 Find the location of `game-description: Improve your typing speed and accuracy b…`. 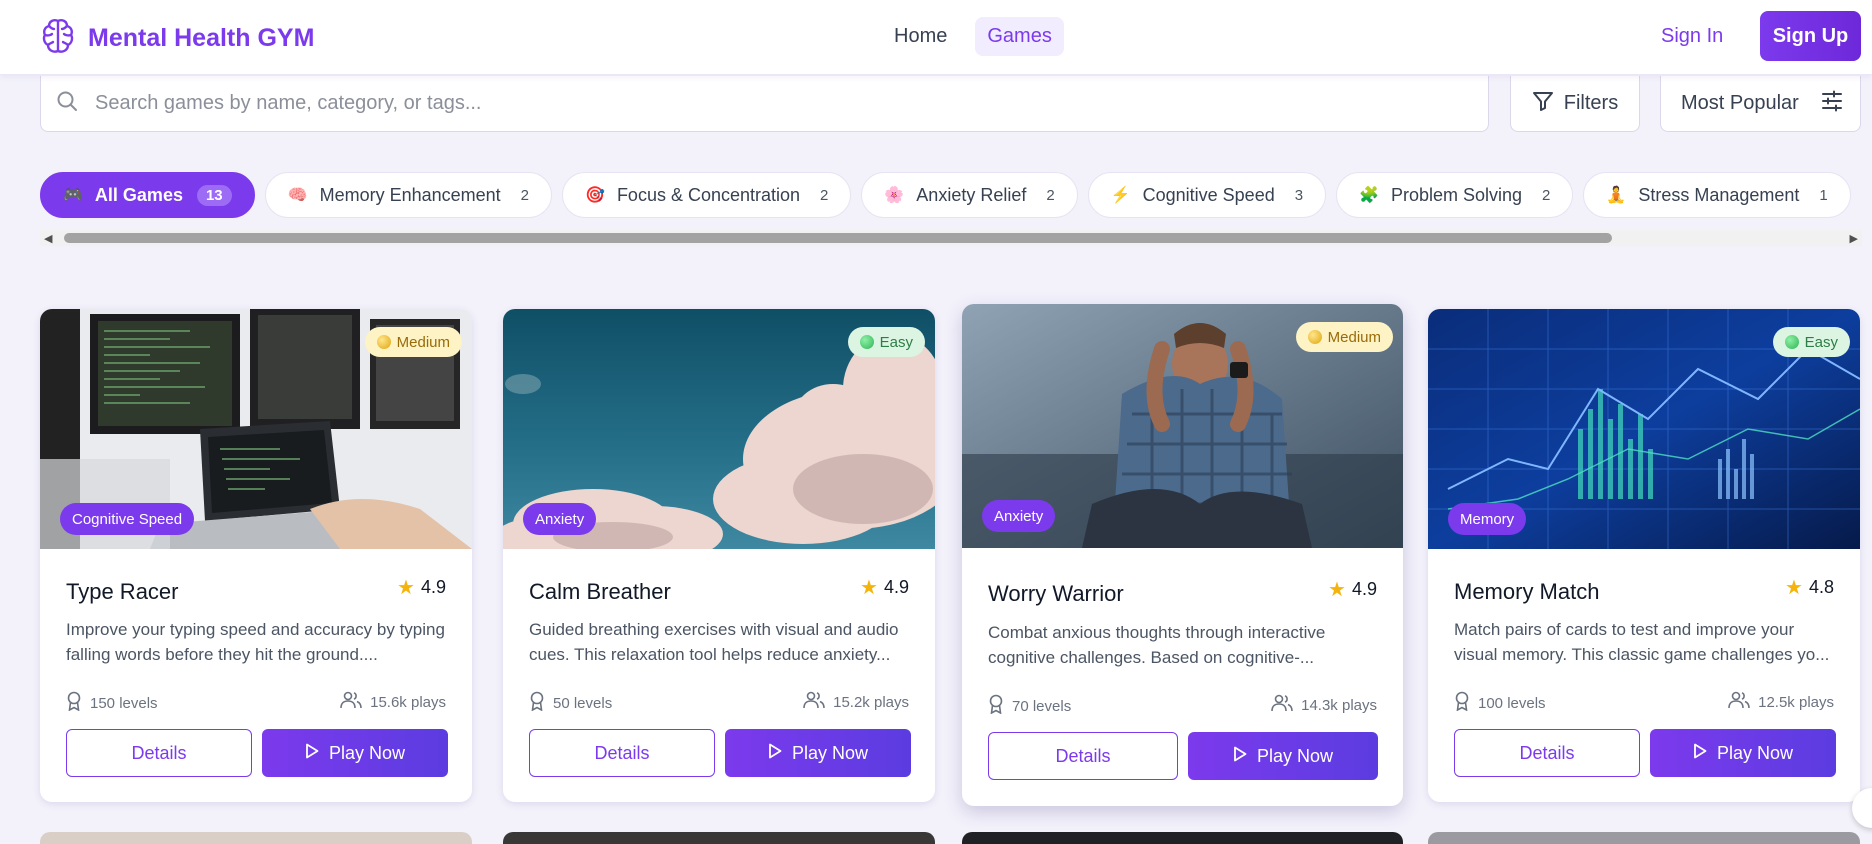

game-description: Improve your typing speed and accuracy b… is located at coordinates (255, 642).